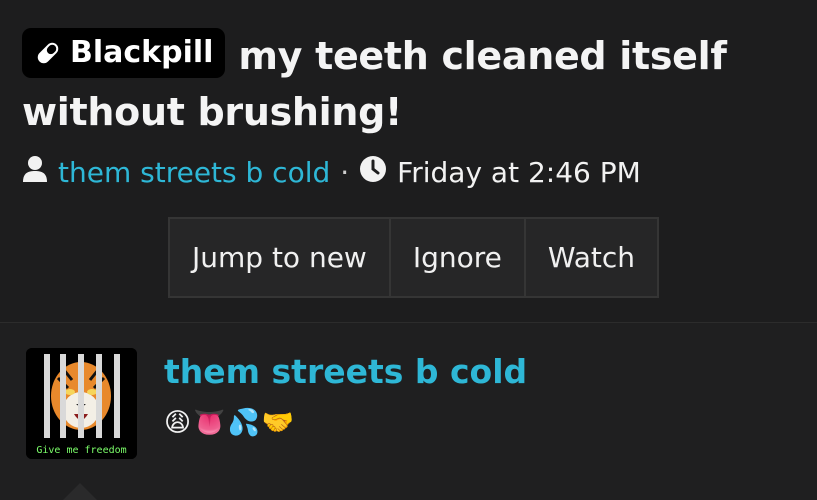 This screenshot has height=500, width=817. What do you see at coordinates (519, 172) in the screenshot?
I see `thread-date: Friday at 2:46 PM` at bounding box center [519, 172].